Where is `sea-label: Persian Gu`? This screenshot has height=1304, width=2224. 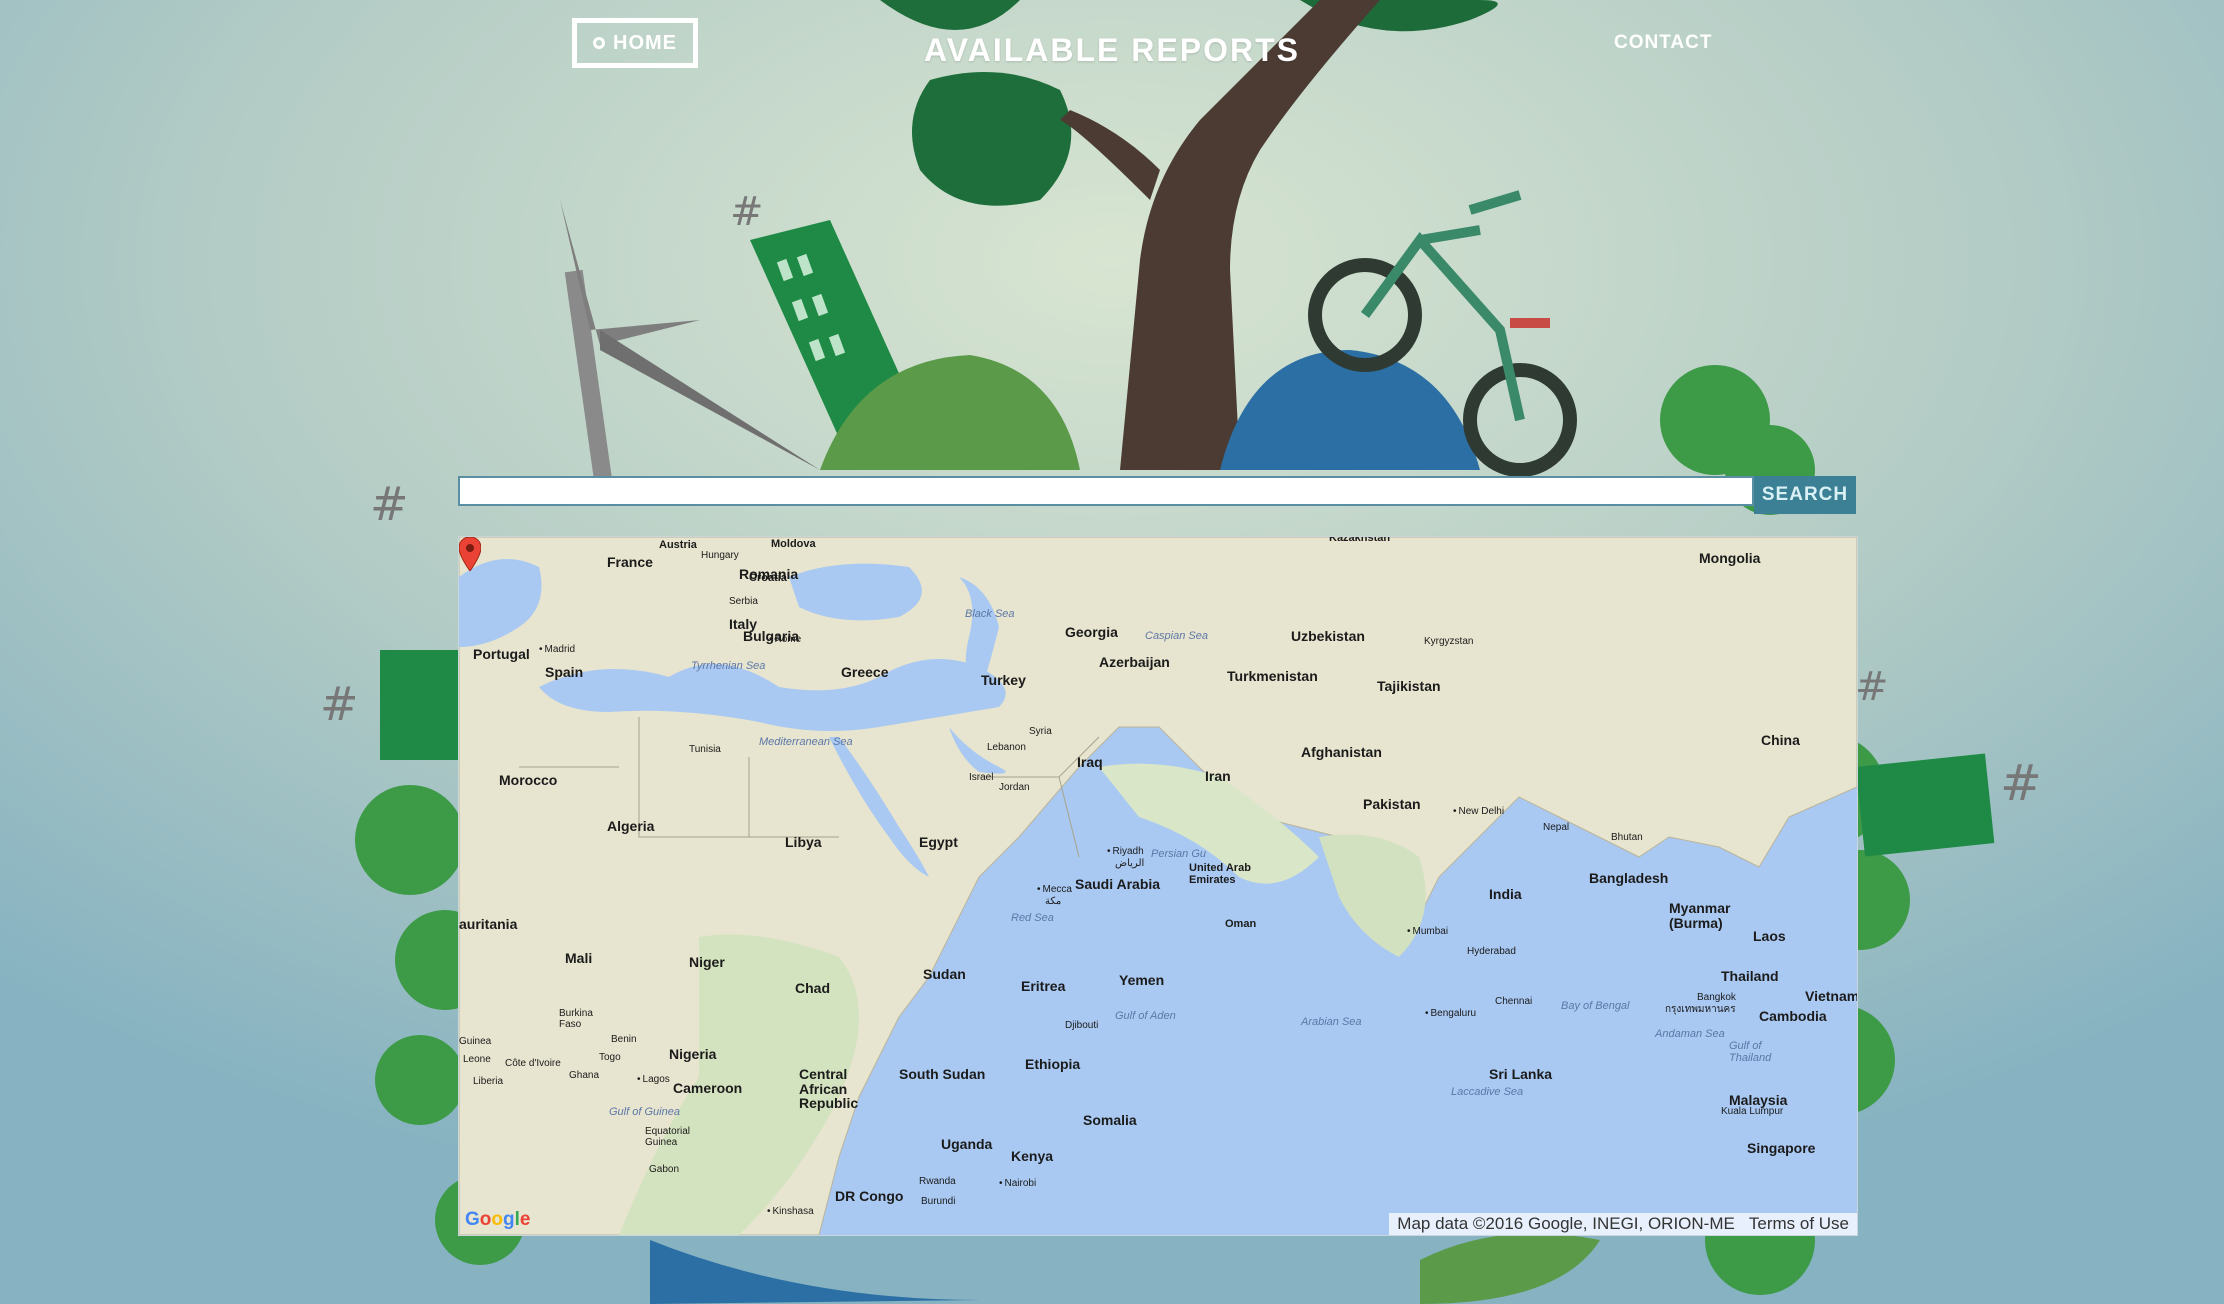
sea-label: Persian Gu is located at coordinates (1179, 854).